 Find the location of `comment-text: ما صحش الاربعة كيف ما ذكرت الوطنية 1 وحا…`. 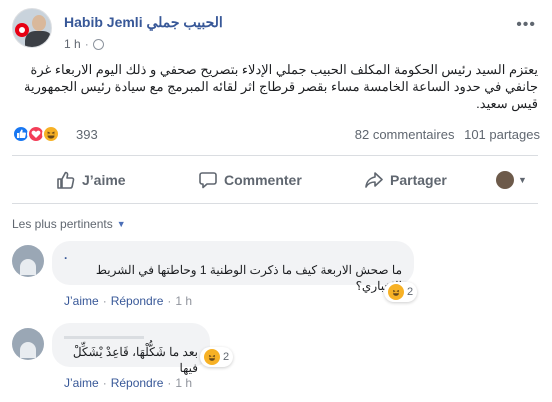

comment-text: ما صحش الاربعة كيف ما ذكرت الوطنية 1 وحا… is located at coordinates (248, 278).